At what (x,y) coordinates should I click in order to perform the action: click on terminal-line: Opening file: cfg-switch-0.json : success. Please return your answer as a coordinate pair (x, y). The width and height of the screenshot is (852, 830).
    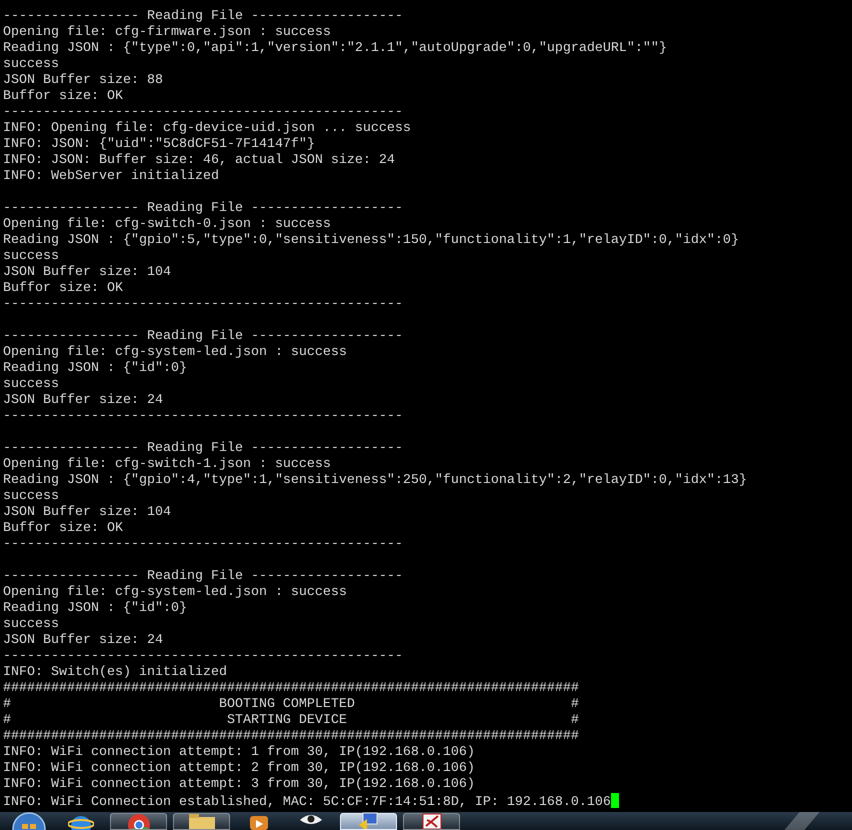
    Looking at the image, I should click on (167, 225).